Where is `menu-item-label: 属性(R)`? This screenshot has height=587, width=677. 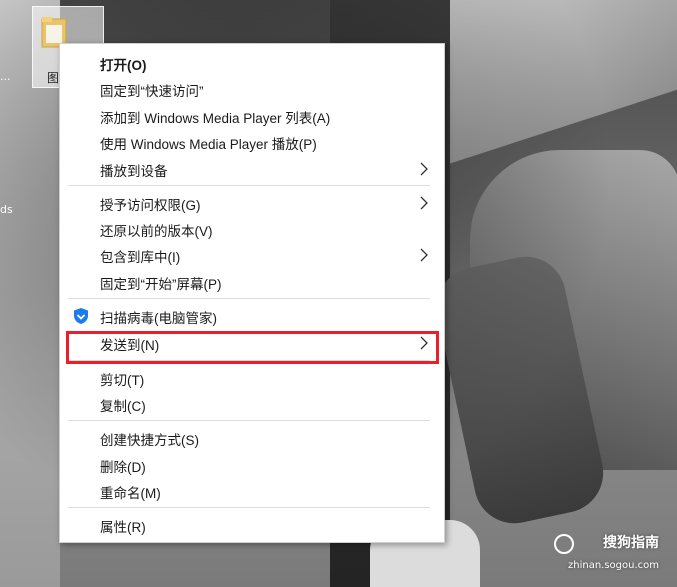 menu-item-label: 属性(R) is located at coordinates (123, 527).